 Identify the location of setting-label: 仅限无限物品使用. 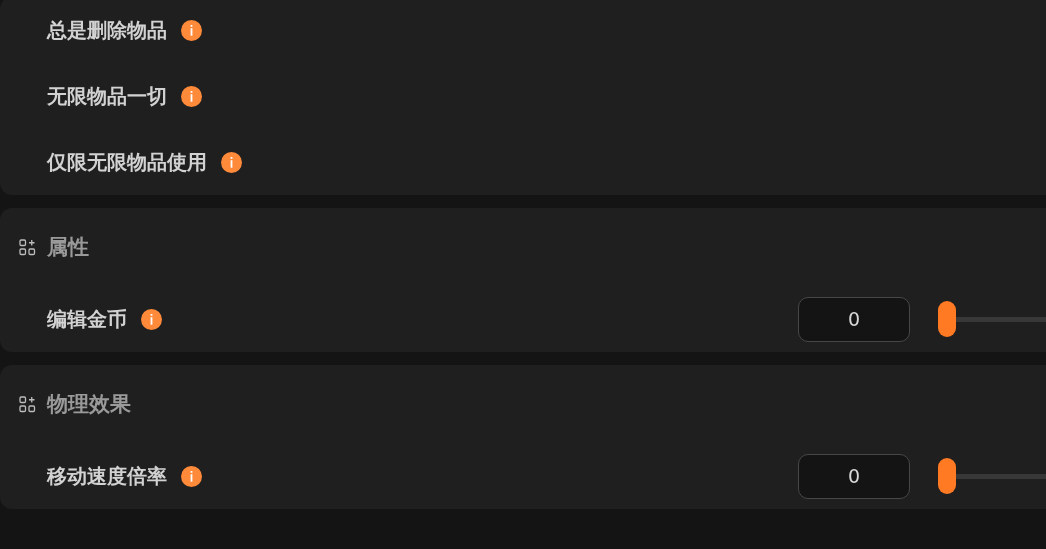
(127, 162).